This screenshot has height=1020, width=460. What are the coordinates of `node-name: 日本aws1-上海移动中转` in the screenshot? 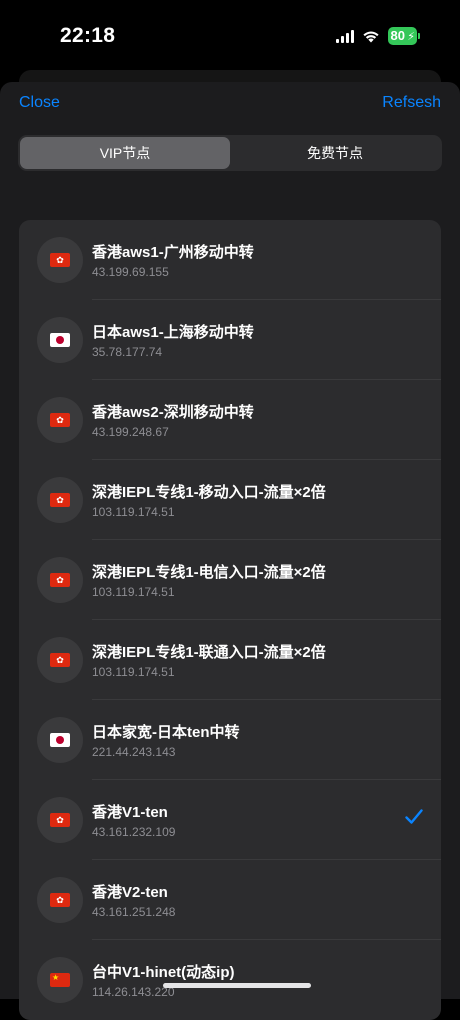 It's located at (173, 332).